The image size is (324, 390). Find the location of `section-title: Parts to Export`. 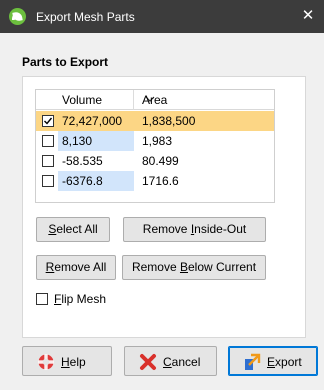

section-title: Parts to Export is located at coordinates (65, 62).